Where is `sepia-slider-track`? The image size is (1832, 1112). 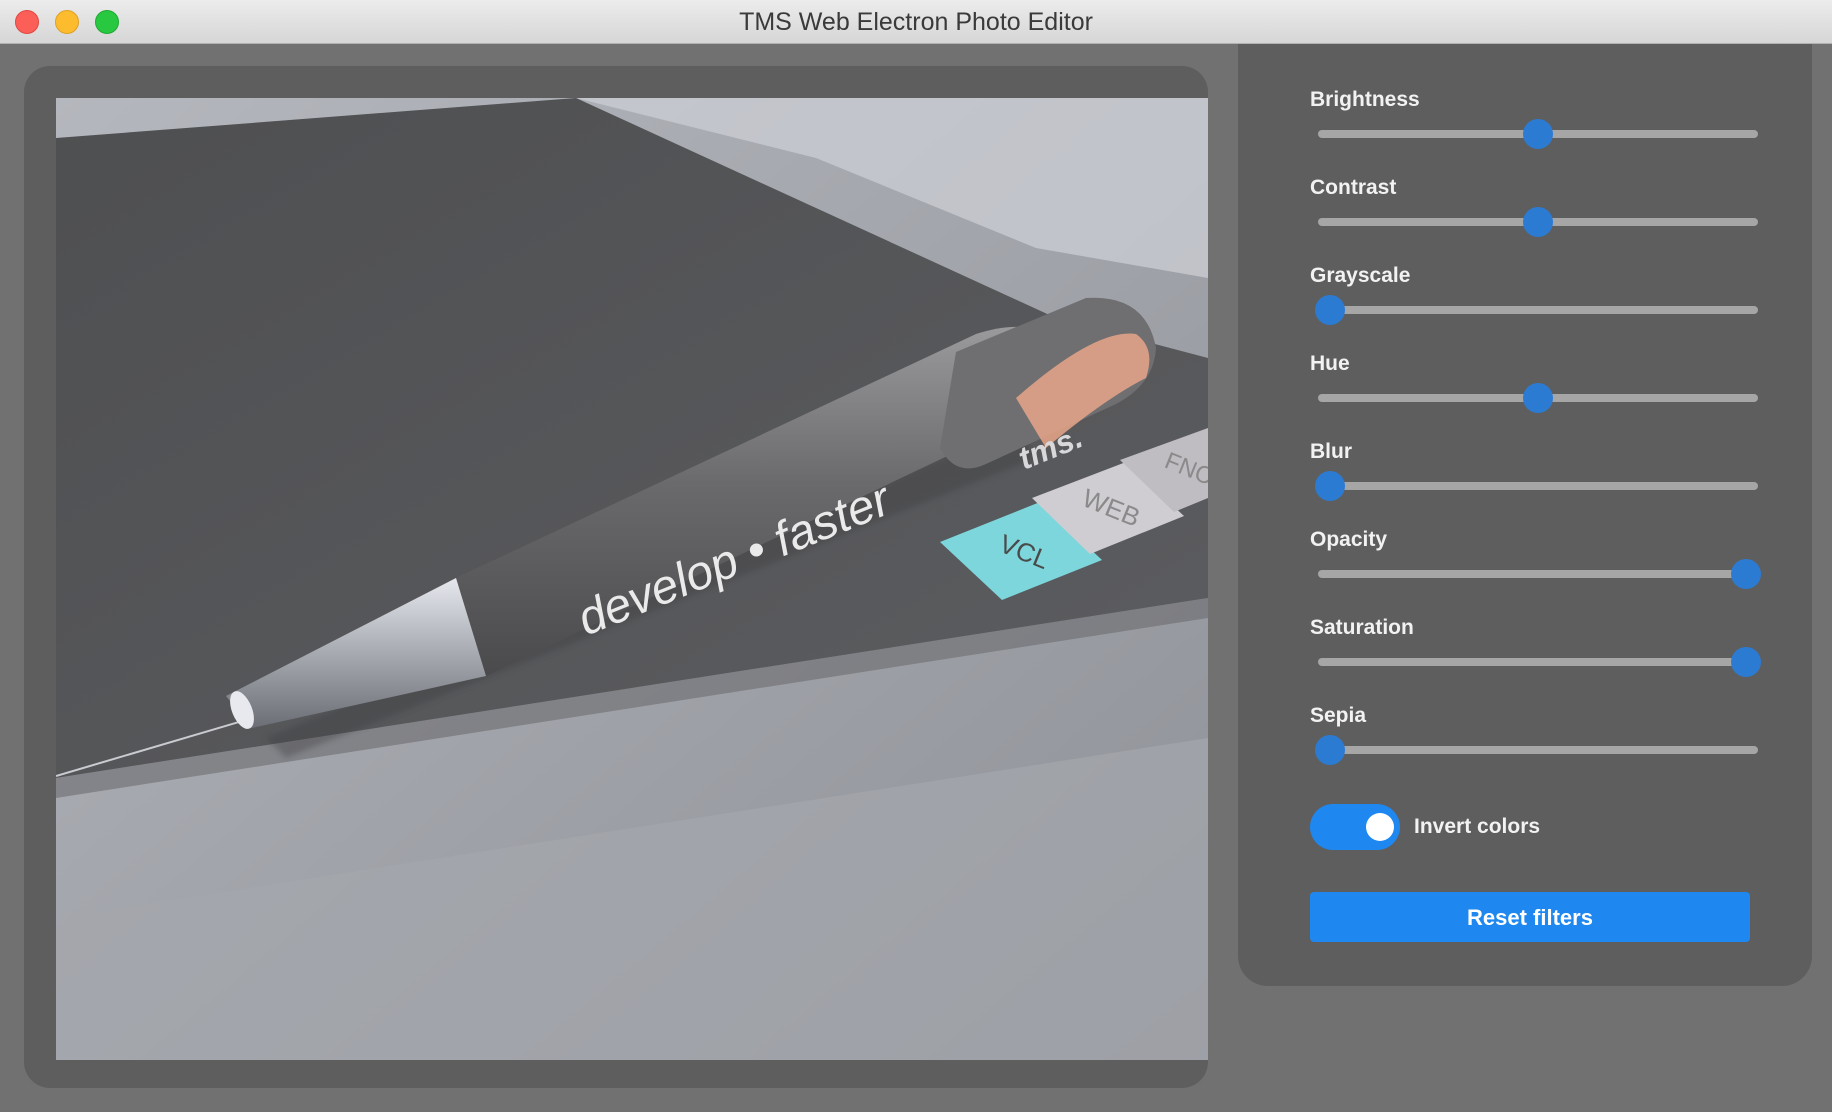
sepia-slider-track is located at coordinates (1538, 750).